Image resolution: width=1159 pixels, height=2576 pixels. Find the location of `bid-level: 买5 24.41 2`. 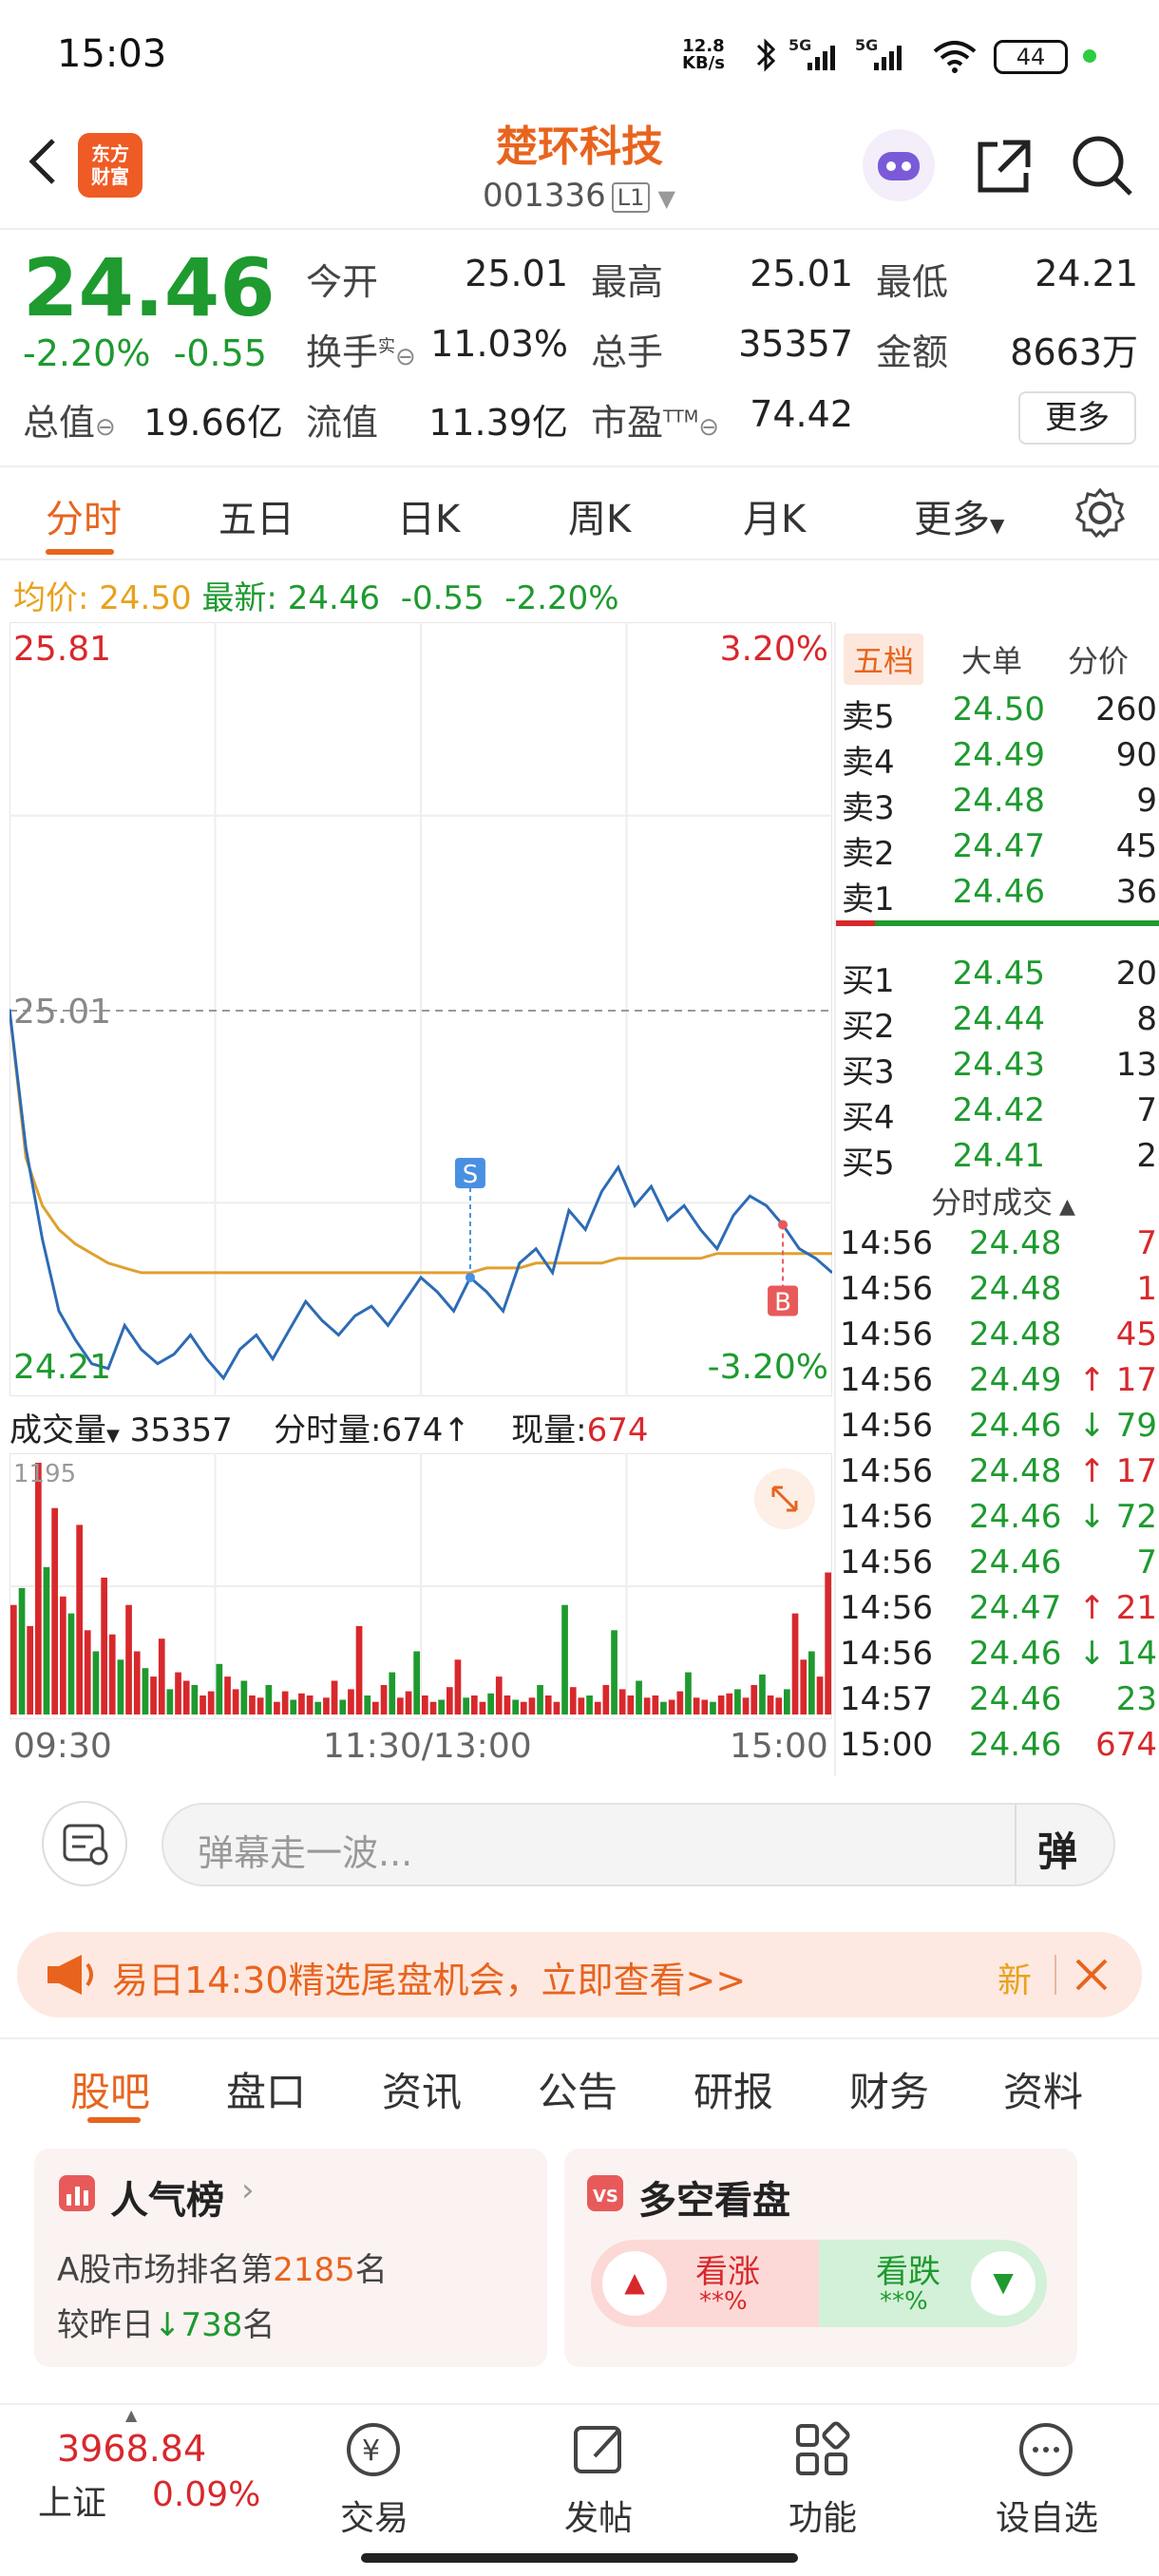

bid-level: 买5 24.41 2 is located at coordinates (997, 1160).